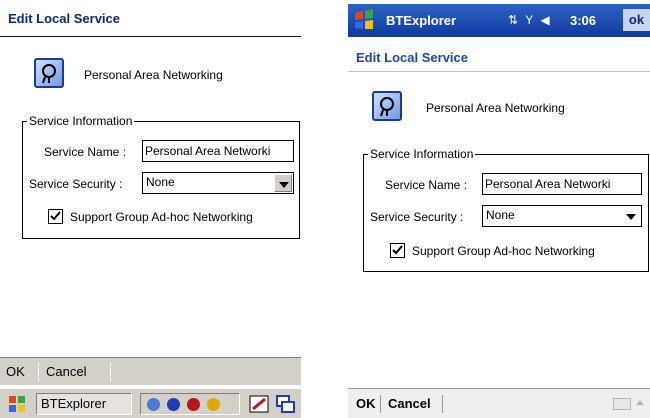  Describe the element at coordinates (640, 402) in the screenshot. I see `input-menu-arrow-icon` at that location.